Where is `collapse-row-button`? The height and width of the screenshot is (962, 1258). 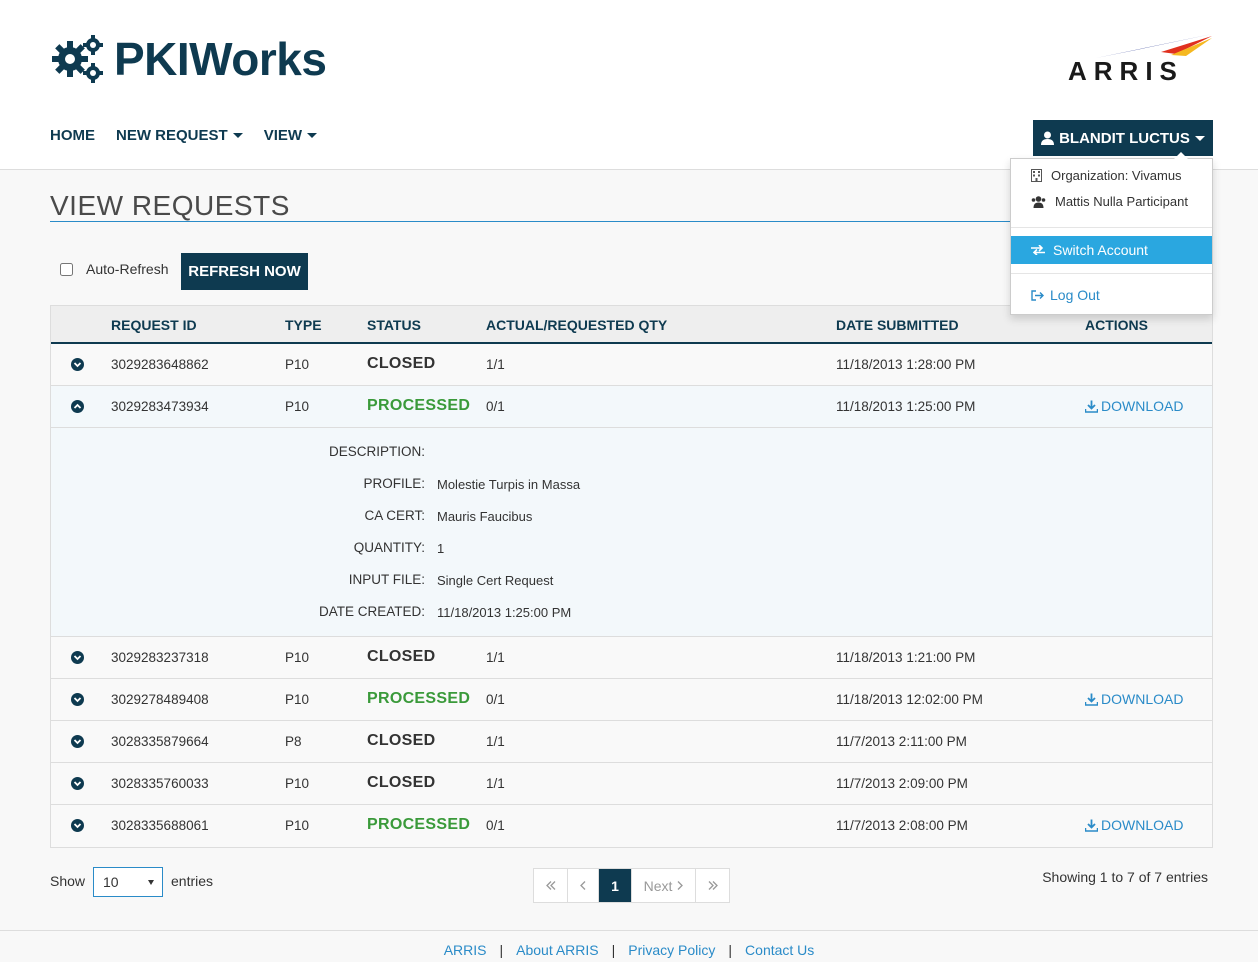 collapse-row-button is located at coordinates (77, 406).